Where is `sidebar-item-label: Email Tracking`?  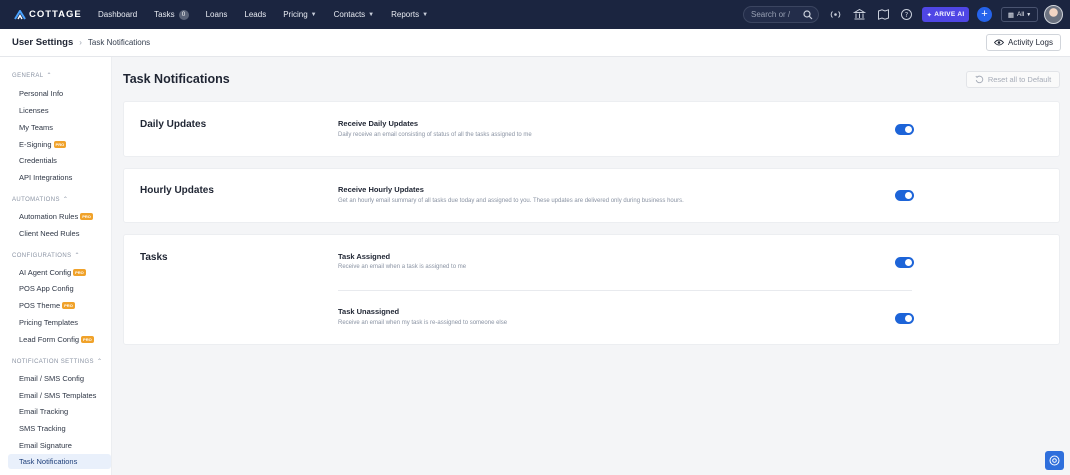 sidebar-item-label: Email Tracking is located at coordinates (44, 411).